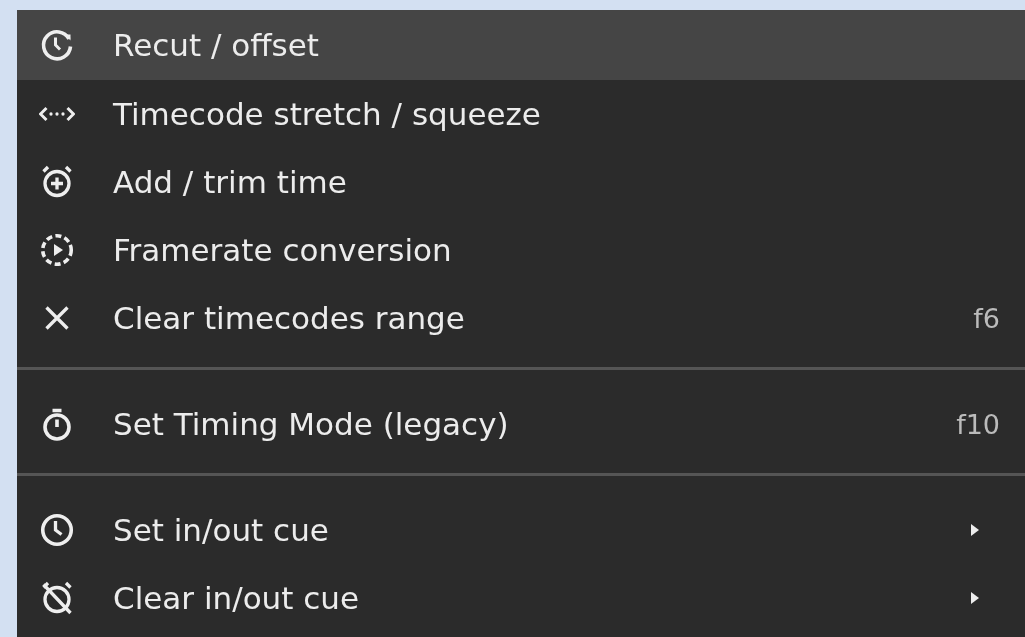 Image resolution: width=1025 pixels, height=637 pixels. I want to click on menu-item: Clear in/out cue, so click(521, 598).